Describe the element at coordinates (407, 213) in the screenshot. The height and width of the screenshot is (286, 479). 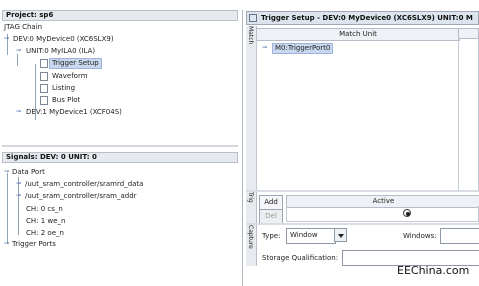
I see `active-radio` at that location.